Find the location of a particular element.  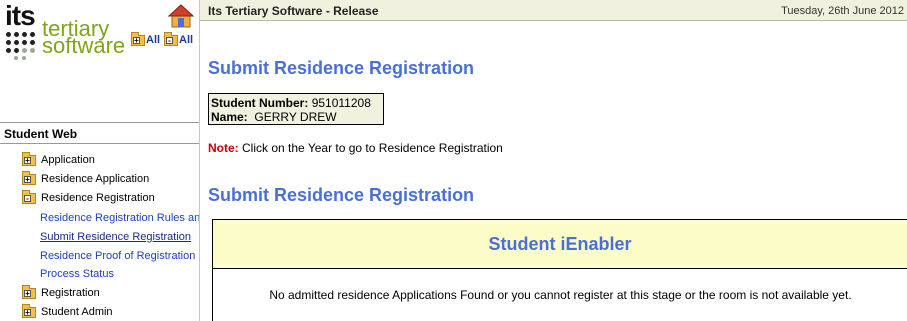

section-title: Student Web is located at coordinates (41, 134).